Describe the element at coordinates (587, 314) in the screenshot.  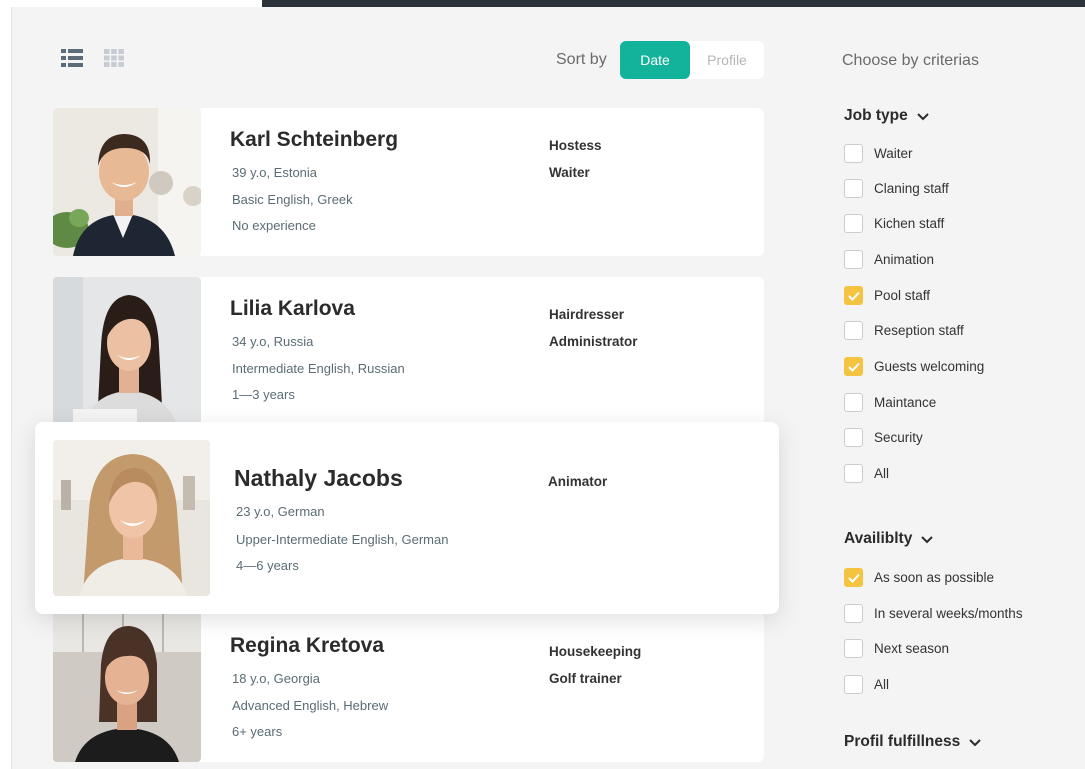
I see `candidate-job: Hairdresser` at that location.